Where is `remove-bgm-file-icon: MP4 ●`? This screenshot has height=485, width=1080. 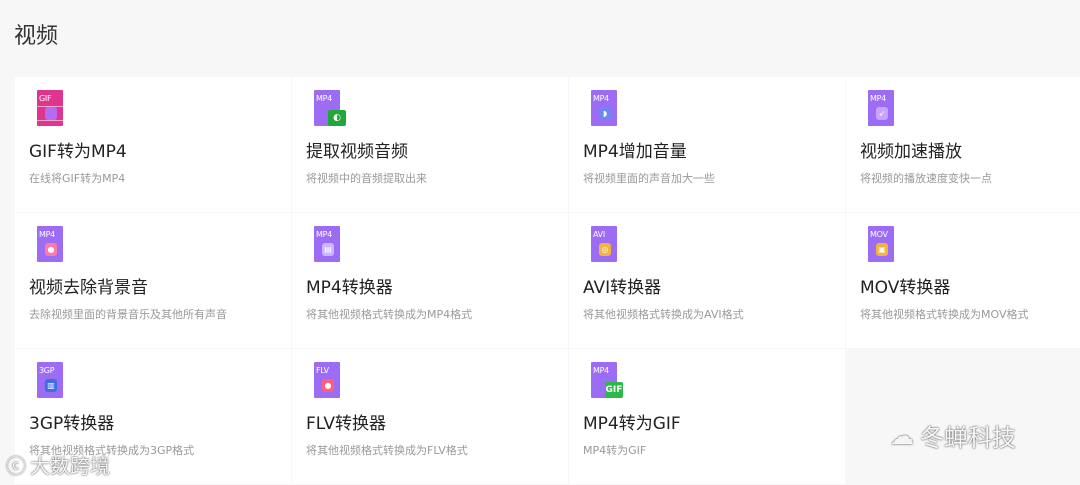 remove-bgm-file-icon: MP4 ● is located at coordinates (50, 244).